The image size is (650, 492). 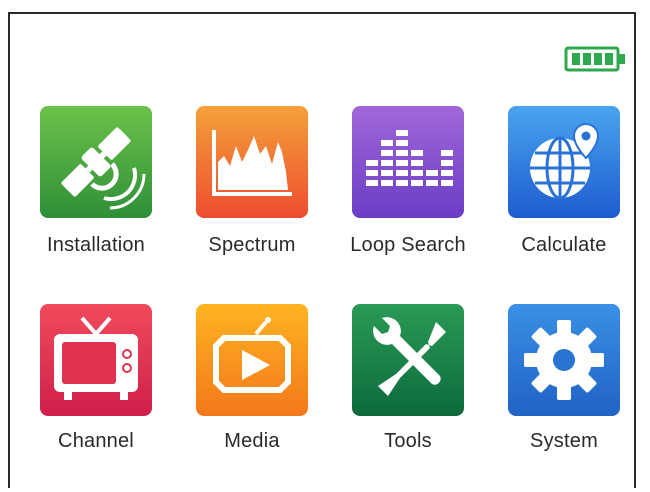 I want to click on menu-item-spectrum, so click(x=252, y=162).